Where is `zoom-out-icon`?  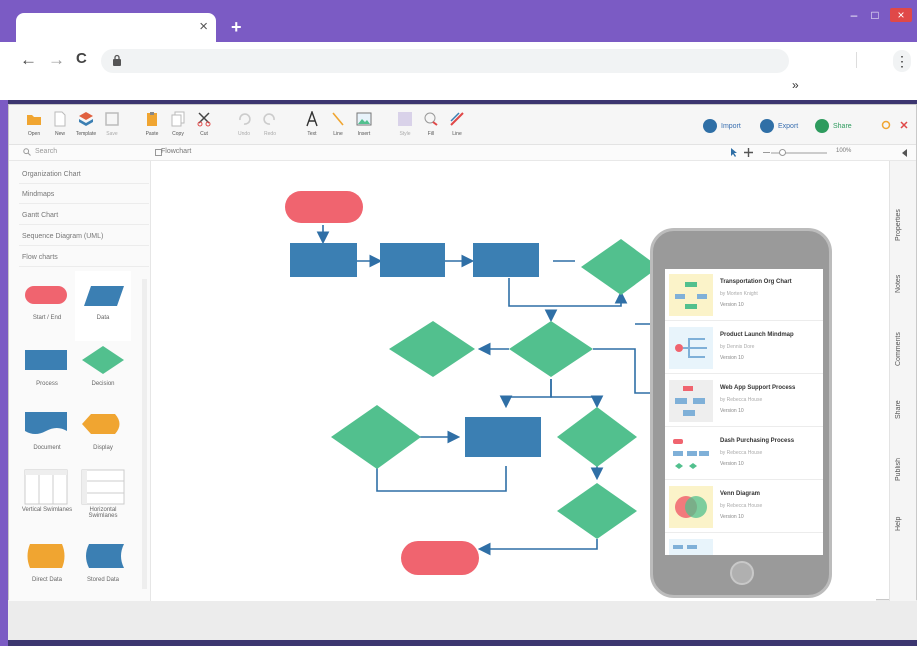 zoom-out-icon is located at coordinates (766, 152).